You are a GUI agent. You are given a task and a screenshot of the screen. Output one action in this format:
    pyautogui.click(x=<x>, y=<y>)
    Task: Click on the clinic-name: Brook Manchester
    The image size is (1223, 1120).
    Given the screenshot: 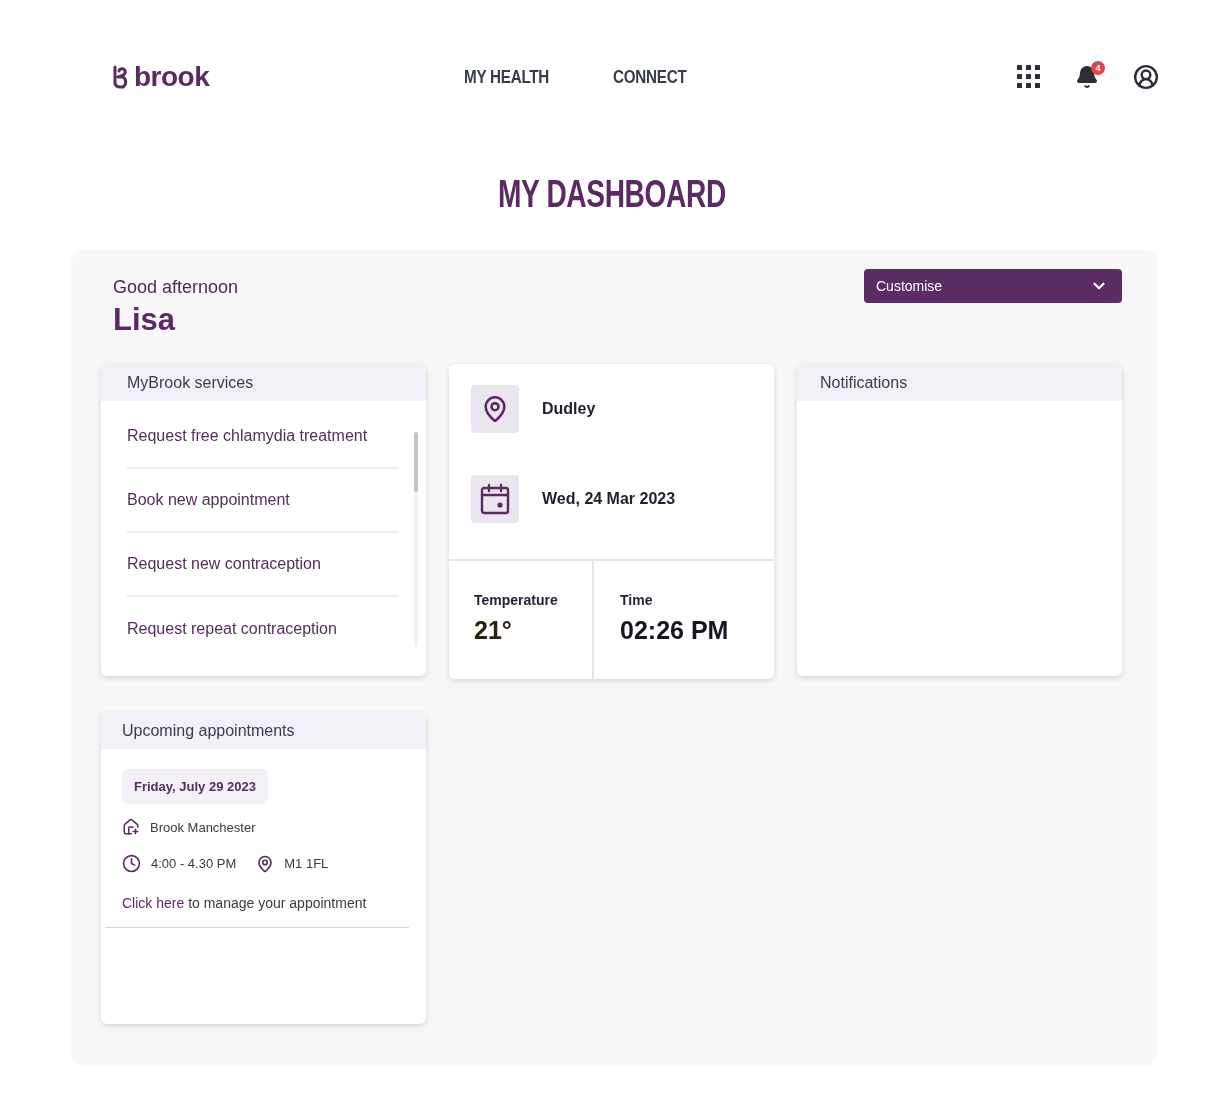 What is the action you would take?
    pyautogui.click(x=203, y=827)
    